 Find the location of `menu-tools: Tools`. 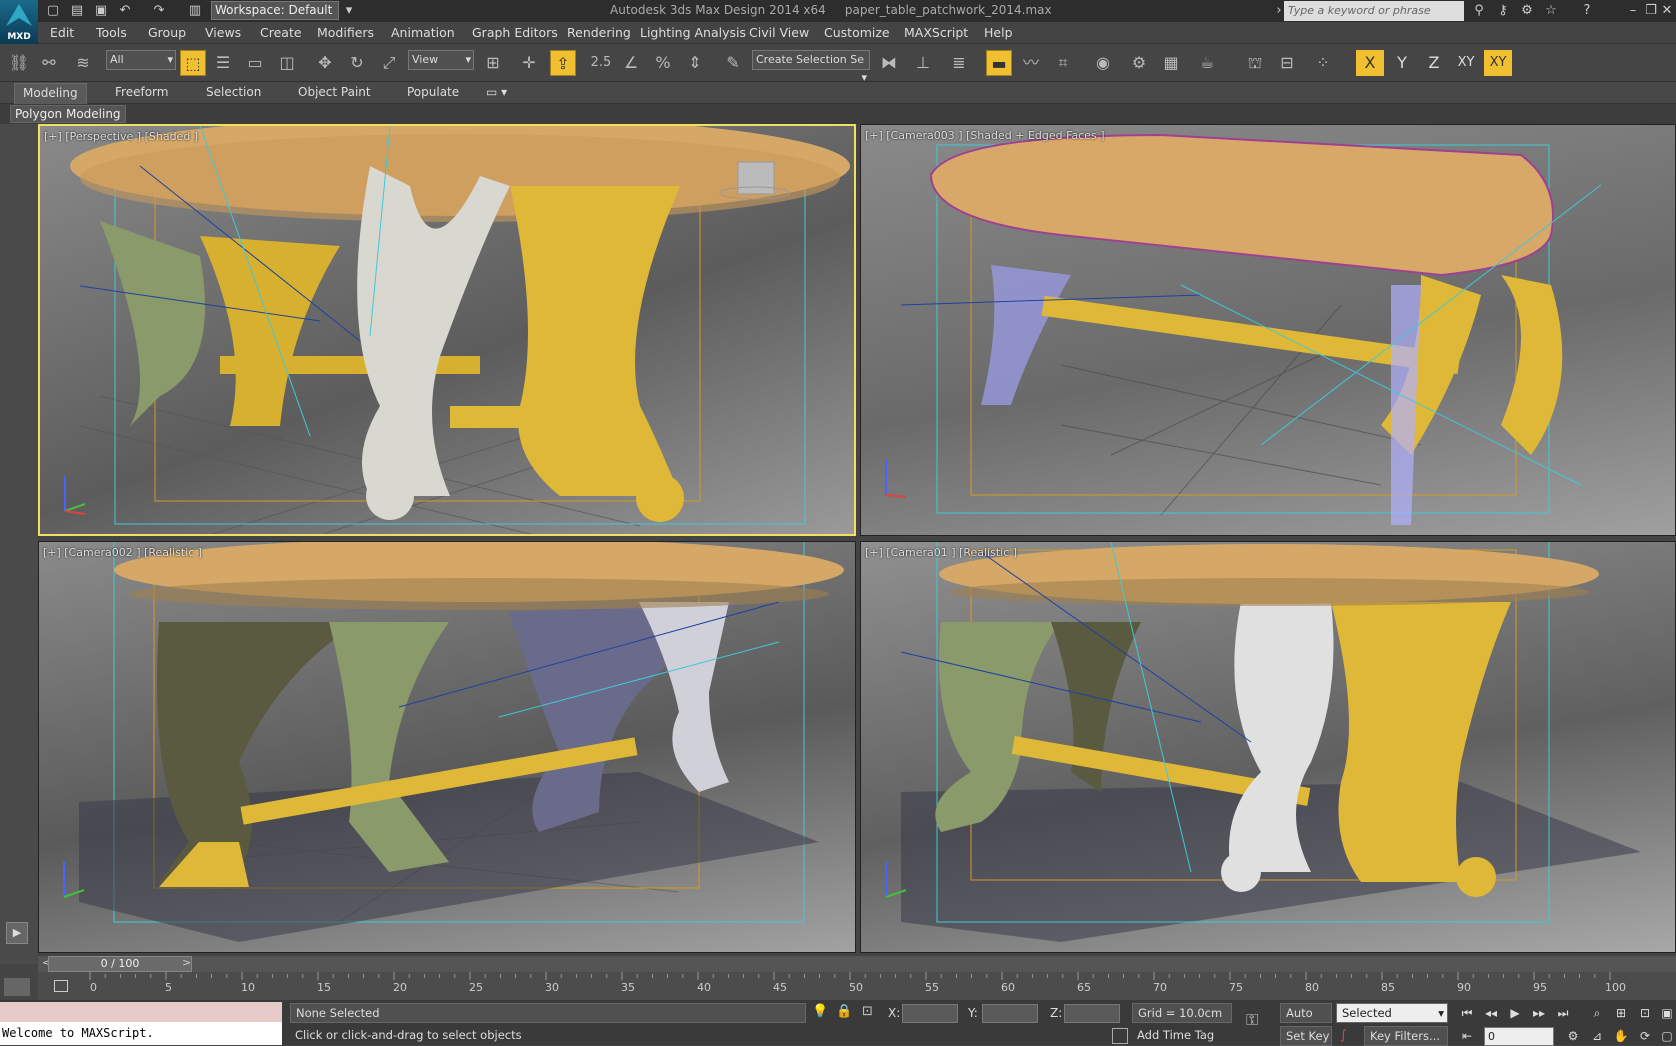

menu-tools: Tools is located at coordinates (111, 32).